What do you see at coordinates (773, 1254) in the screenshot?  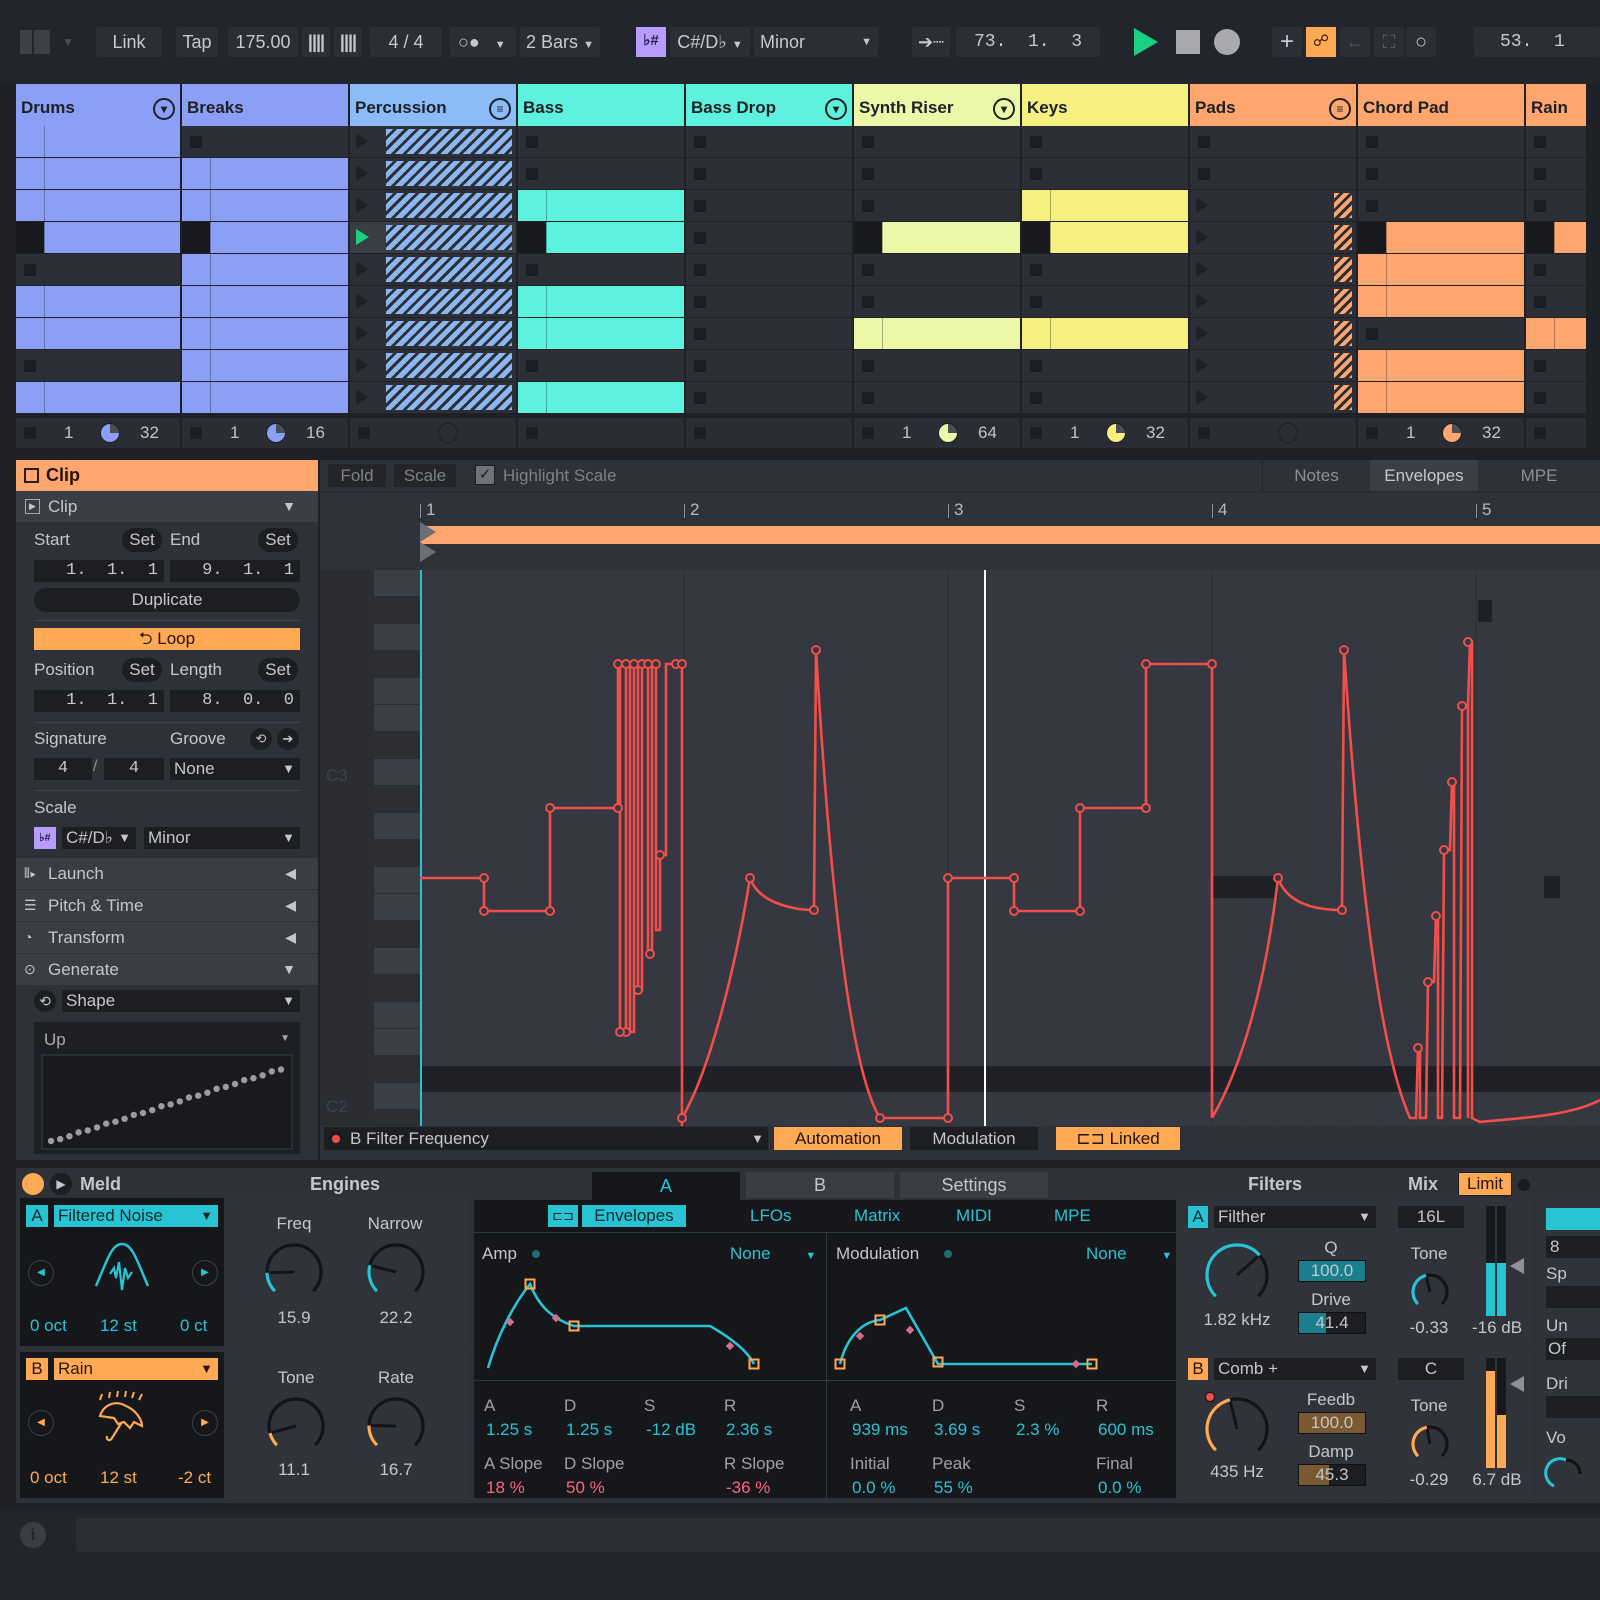 I see `amp-env-target-dropdown: None ▼` at bounding box center [773, 1254].